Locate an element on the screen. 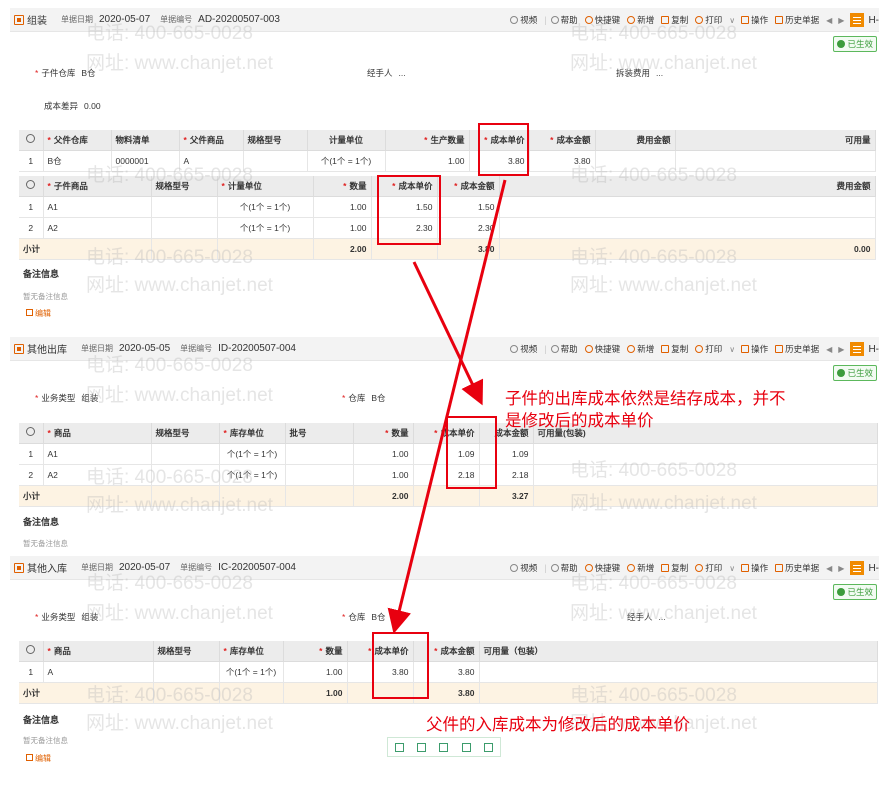  table-row: 1 A1 个(1个 = 1个) 1.00 1.50 1.50 is located at coordinates (447, 207).